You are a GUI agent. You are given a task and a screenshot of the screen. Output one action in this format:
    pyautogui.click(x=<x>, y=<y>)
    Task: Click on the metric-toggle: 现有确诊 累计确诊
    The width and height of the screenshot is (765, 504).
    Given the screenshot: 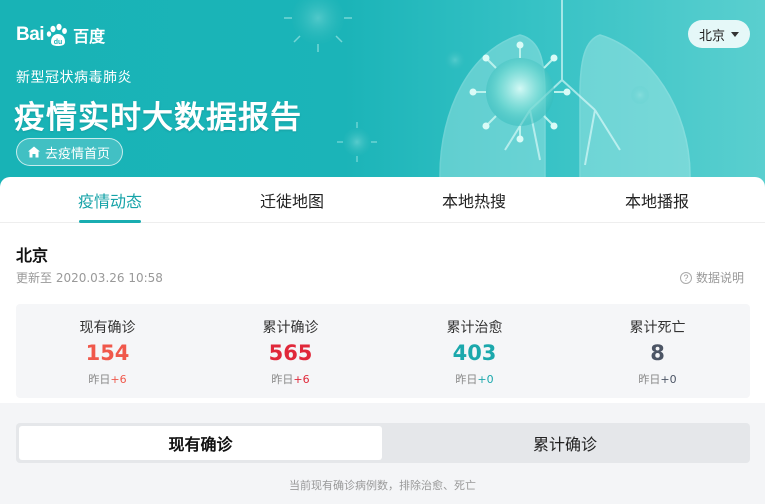 What is the action you would take?
    pyautogui.click(x=383, y=443)
    